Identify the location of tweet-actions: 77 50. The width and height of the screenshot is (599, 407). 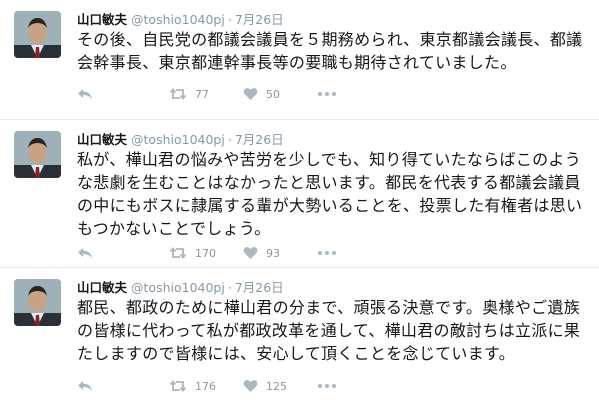
(227, 94).